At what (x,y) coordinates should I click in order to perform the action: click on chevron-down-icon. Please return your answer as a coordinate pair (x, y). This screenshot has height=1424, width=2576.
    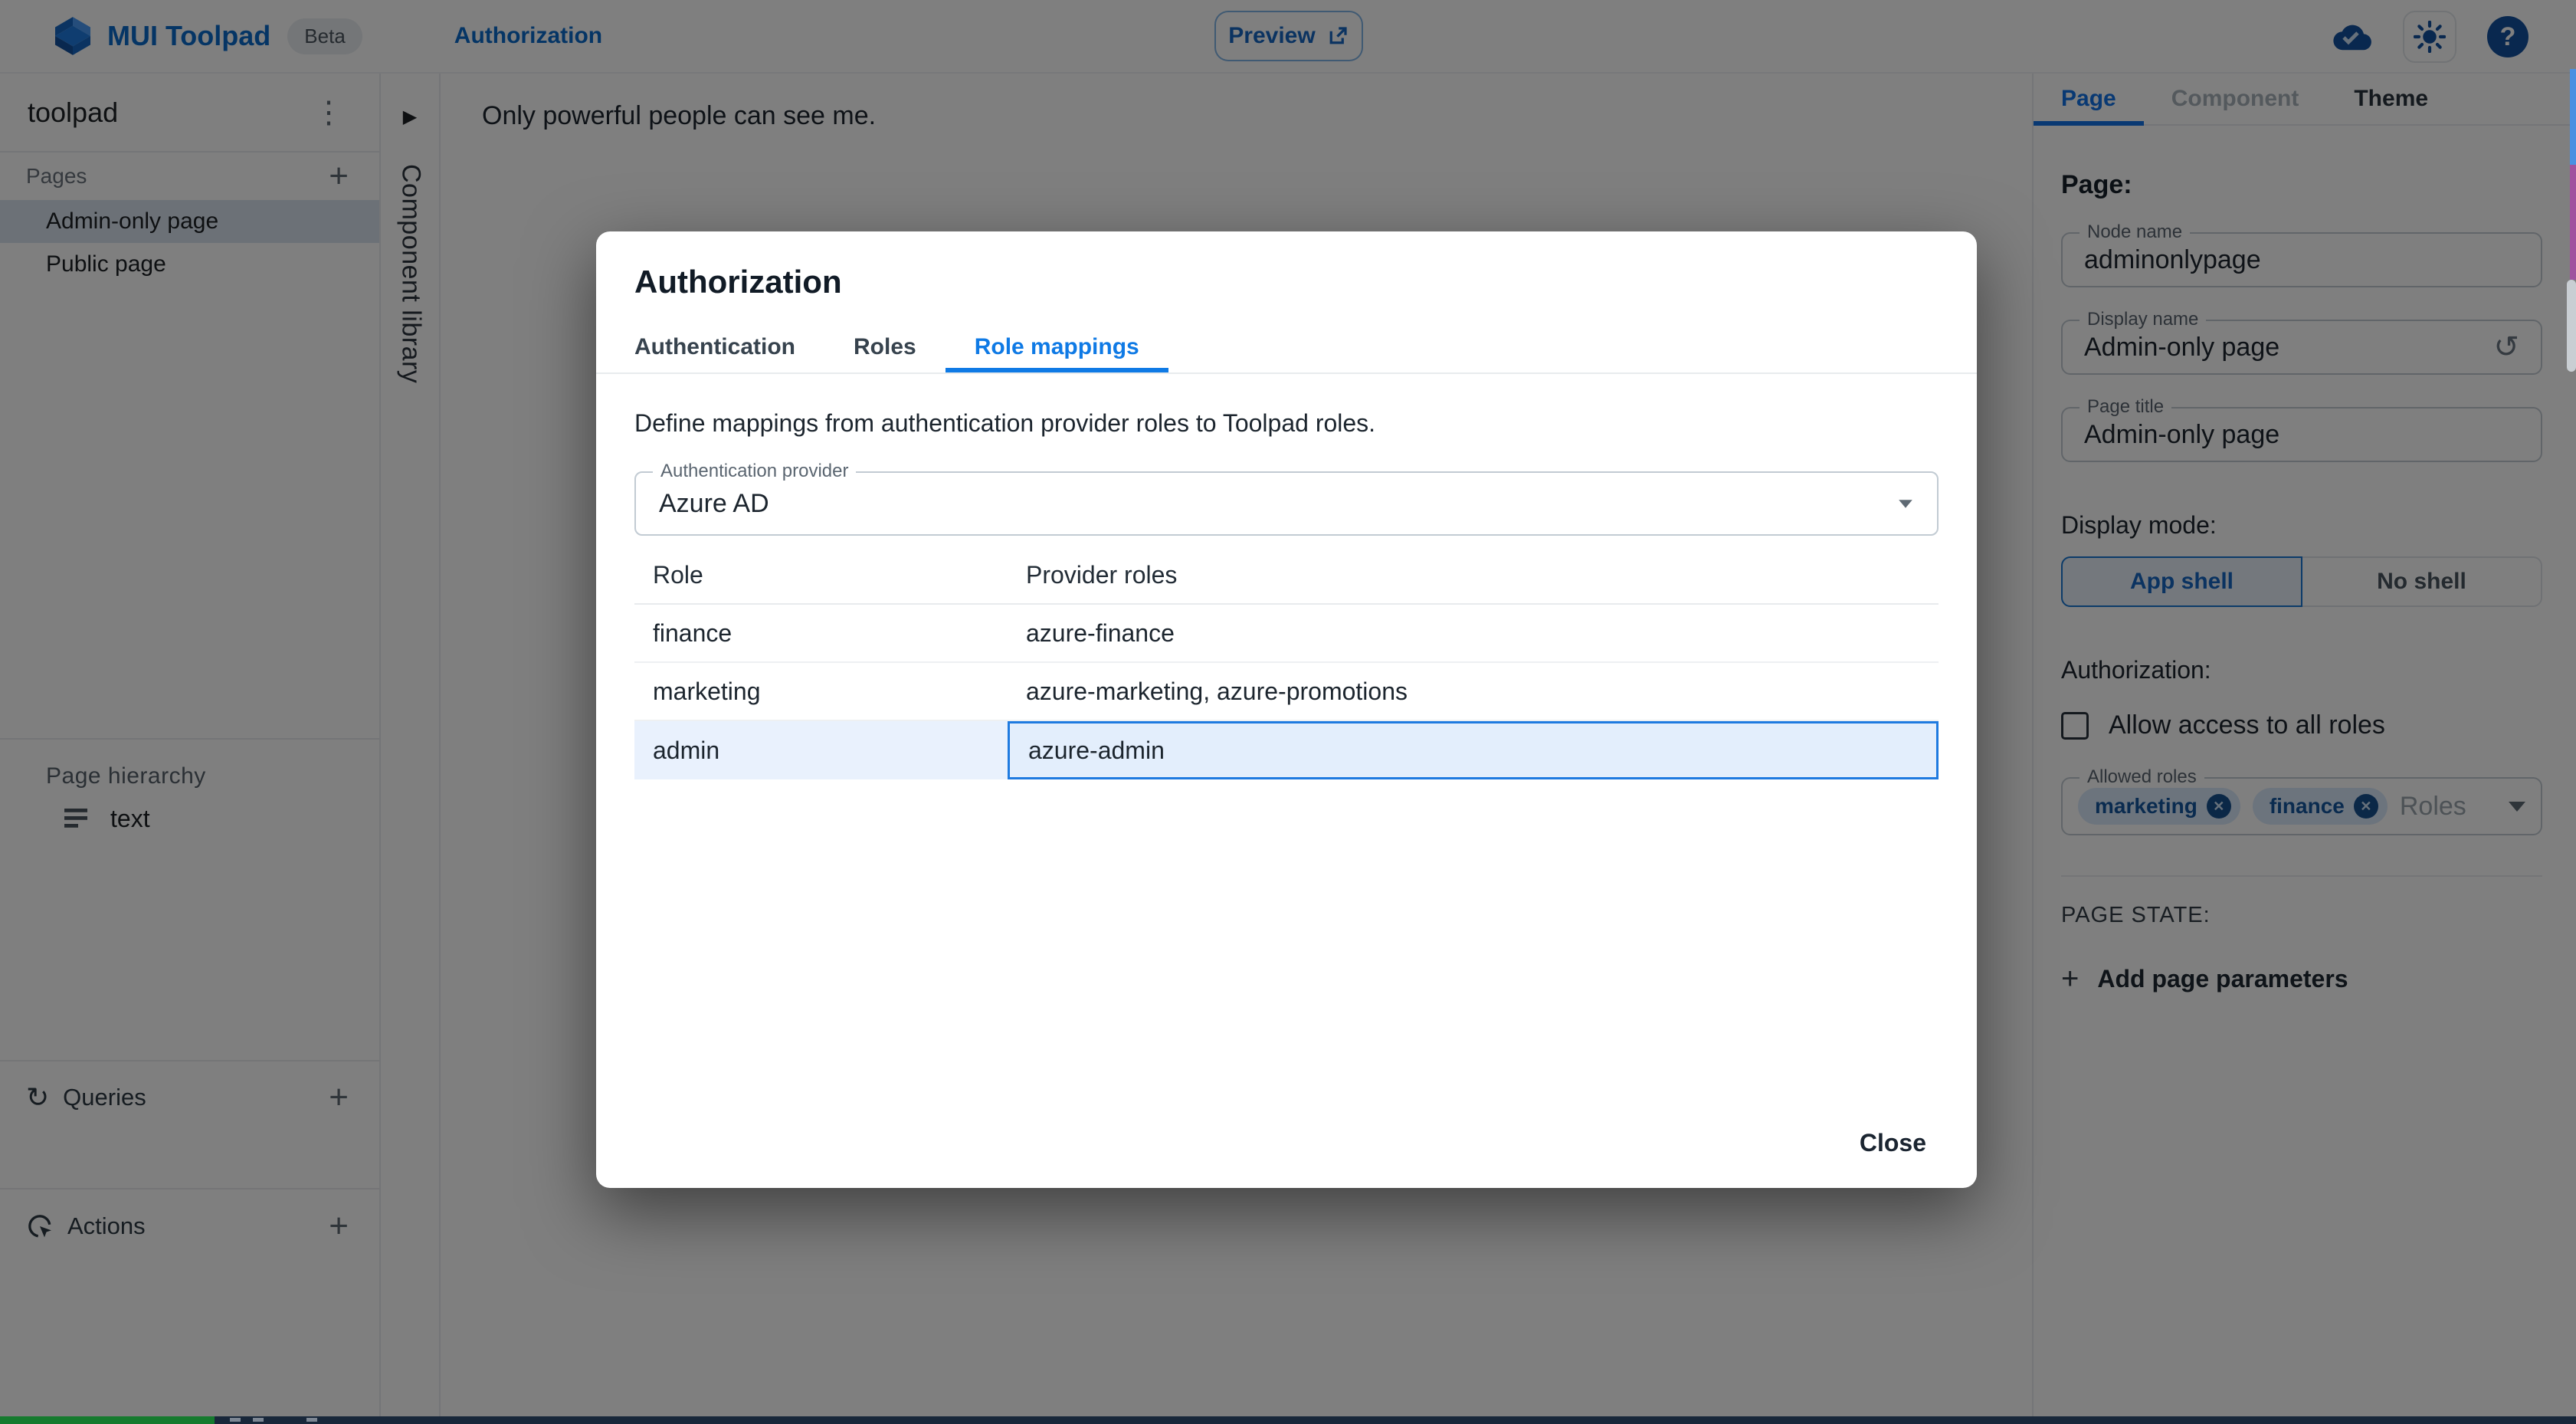
    Looking at the image, I should click on (1906, 503).